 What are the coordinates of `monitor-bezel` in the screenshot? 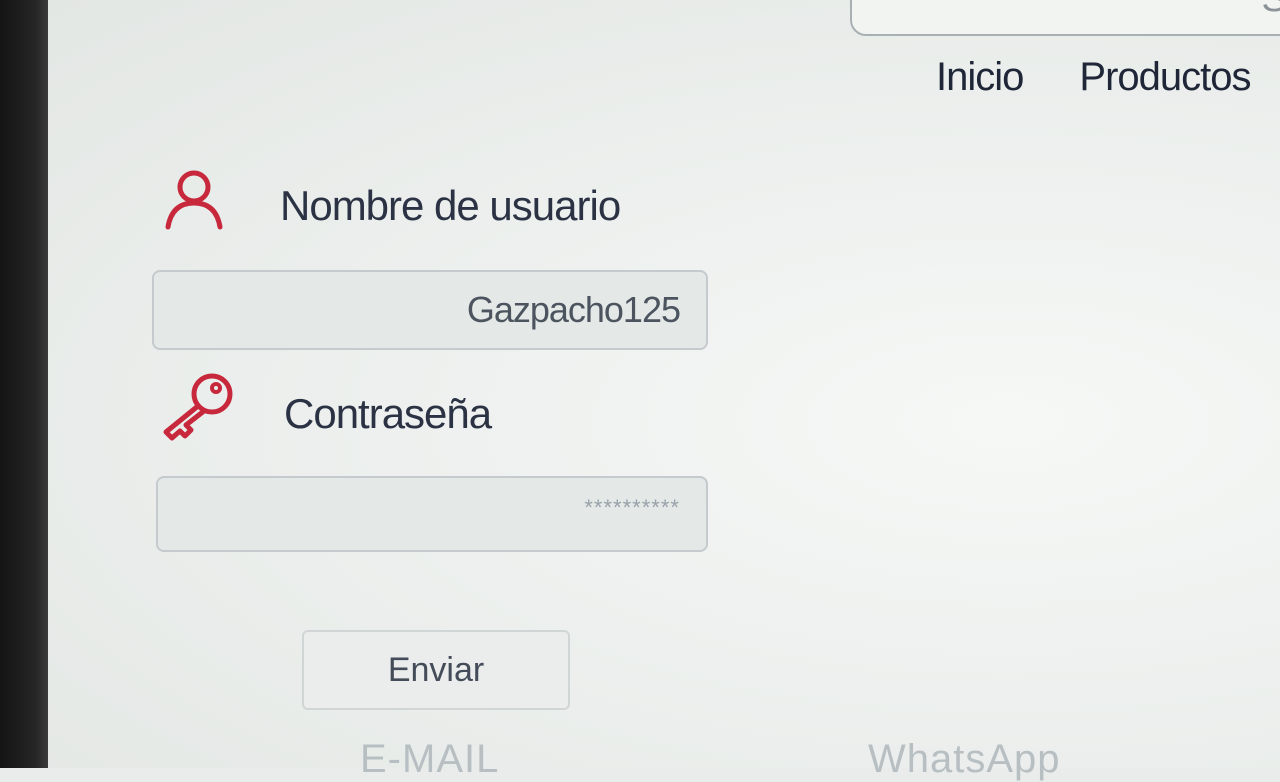 It's located at (24, 384).